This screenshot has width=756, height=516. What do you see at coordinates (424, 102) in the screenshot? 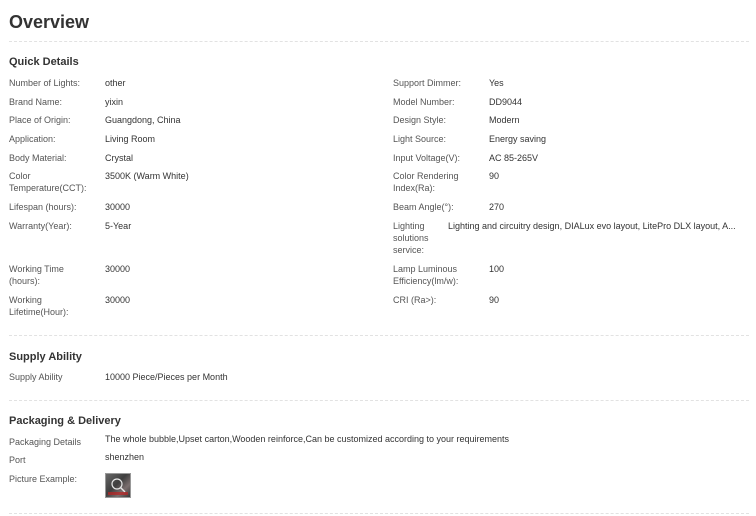
I see `detail-label: Model Number:` at bounding box center [424, 102].